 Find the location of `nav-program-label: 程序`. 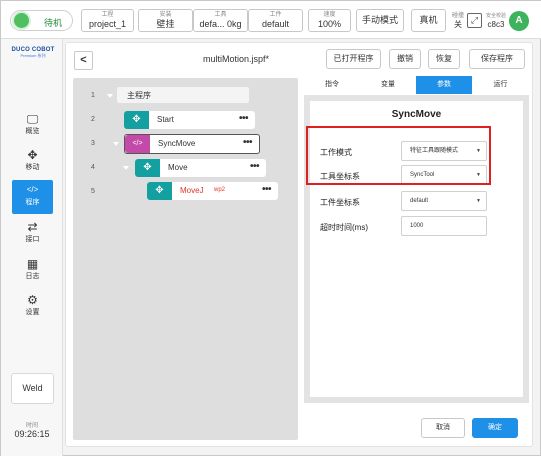

nav-program-label: 程序 is located at coordinates (32, 202).